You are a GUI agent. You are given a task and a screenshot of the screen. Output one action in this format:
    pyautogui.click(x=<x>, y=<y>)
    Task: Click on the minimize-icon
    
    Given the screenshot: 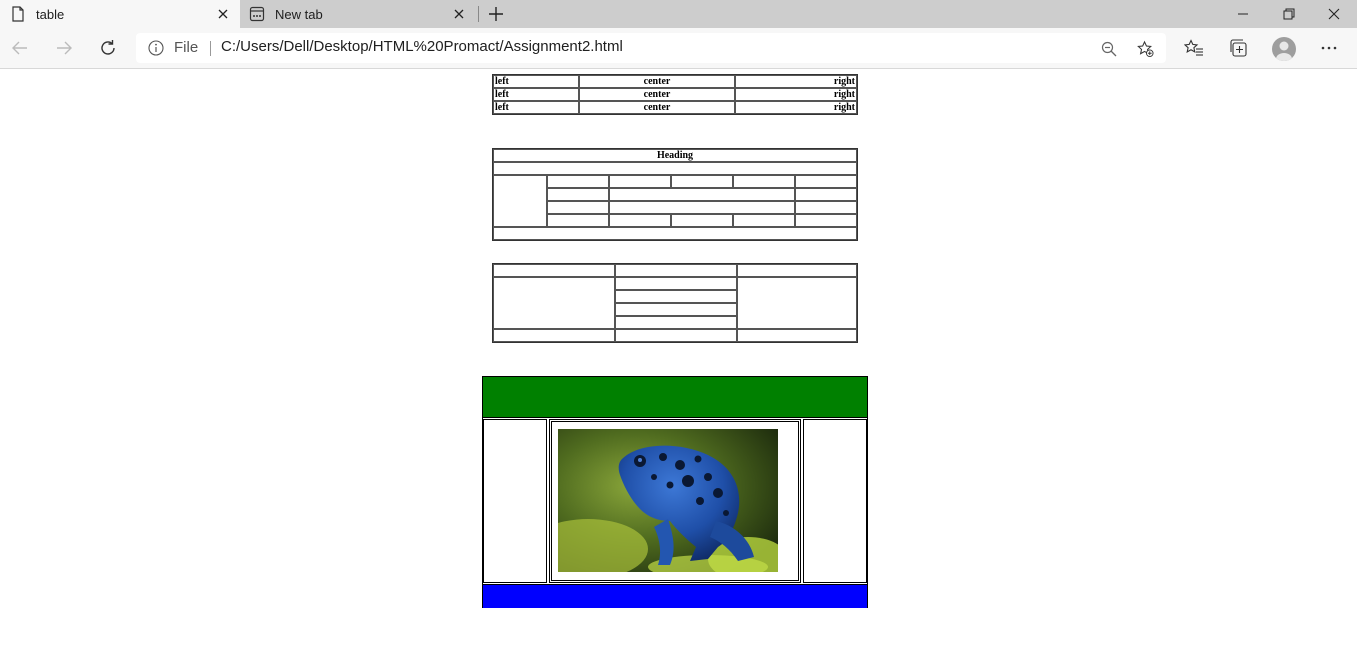 What is the action you would take?
    pyautogui.click(x=1243, y=14)
    